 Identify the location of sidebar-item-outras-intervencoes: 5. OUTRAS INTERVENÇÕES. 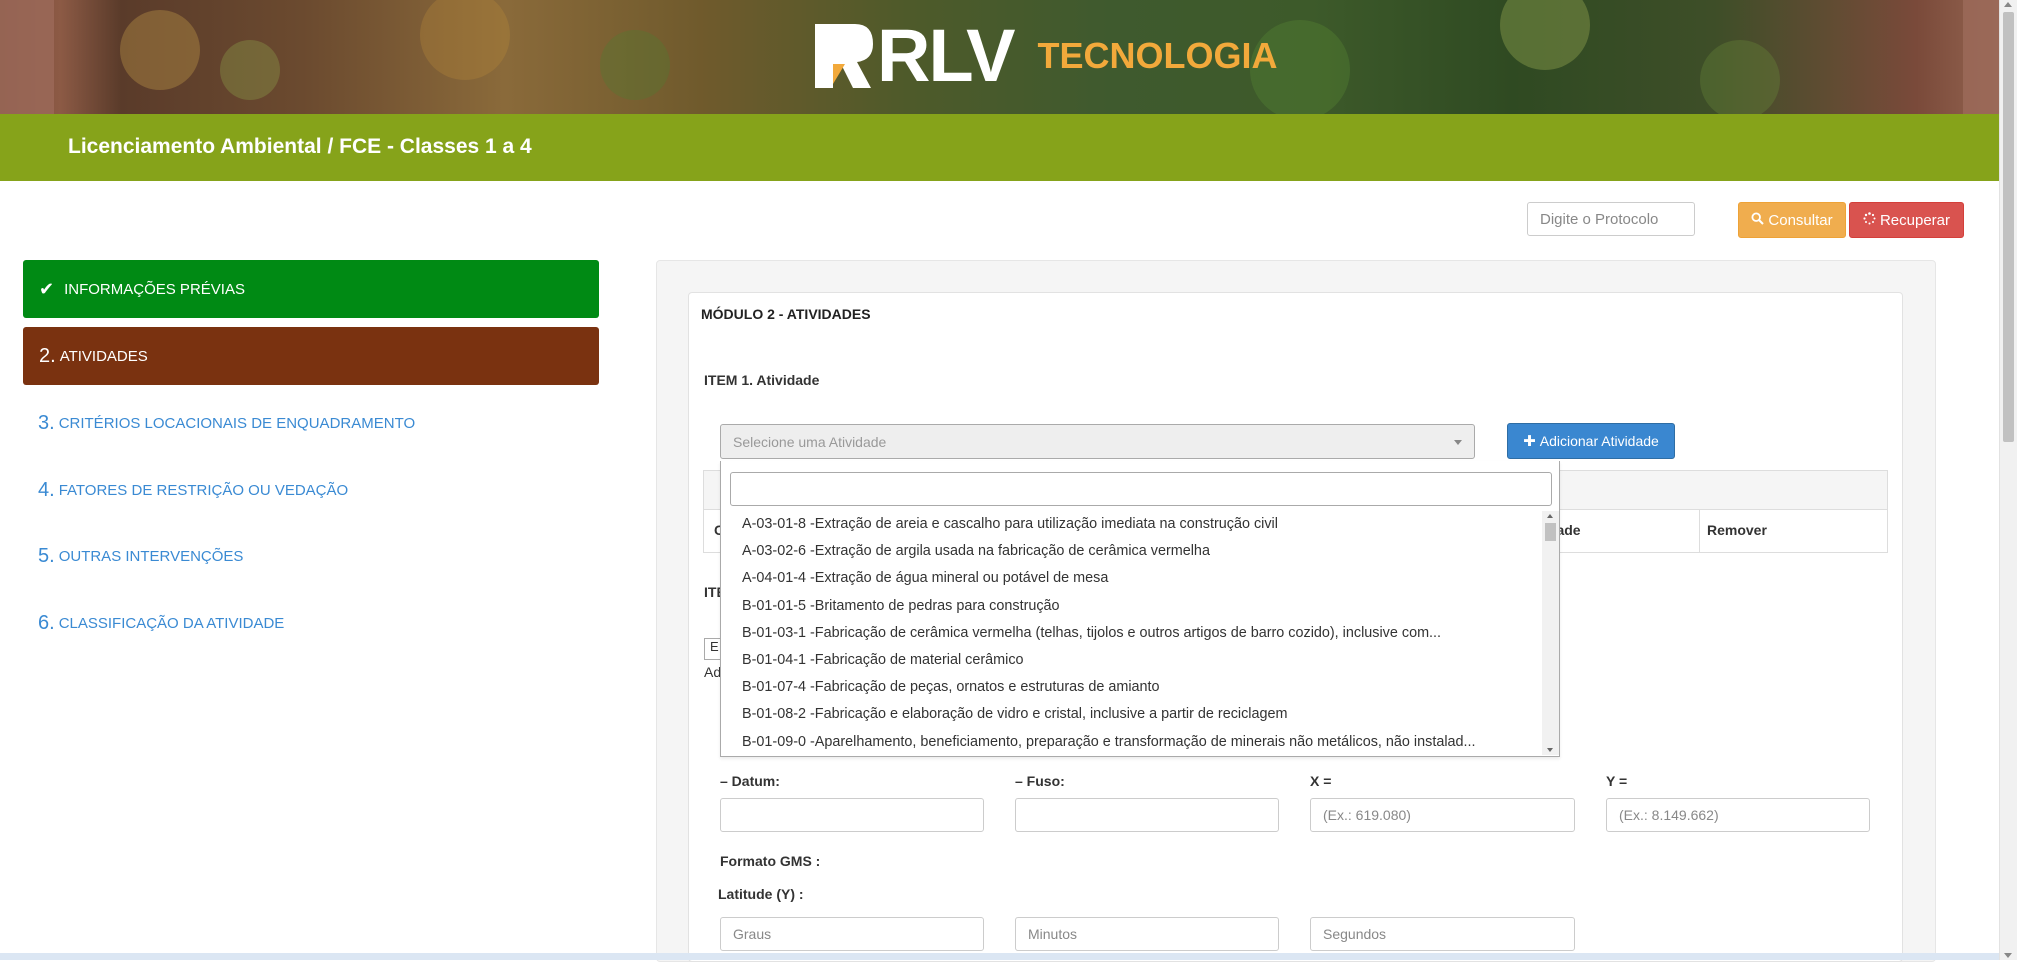
(311, 556).